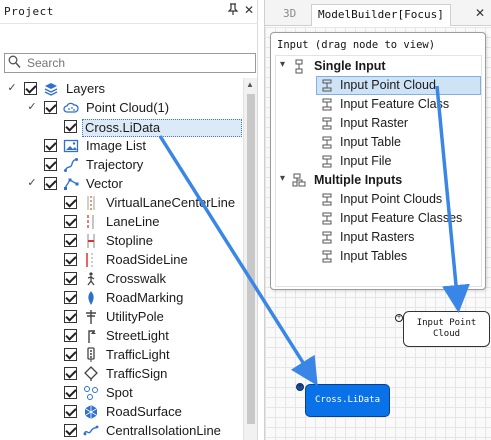 The width and height of the screenshot is (491, 440). I want to click on tree-item-traffic-light: TrafficLight, so click(121, 355).